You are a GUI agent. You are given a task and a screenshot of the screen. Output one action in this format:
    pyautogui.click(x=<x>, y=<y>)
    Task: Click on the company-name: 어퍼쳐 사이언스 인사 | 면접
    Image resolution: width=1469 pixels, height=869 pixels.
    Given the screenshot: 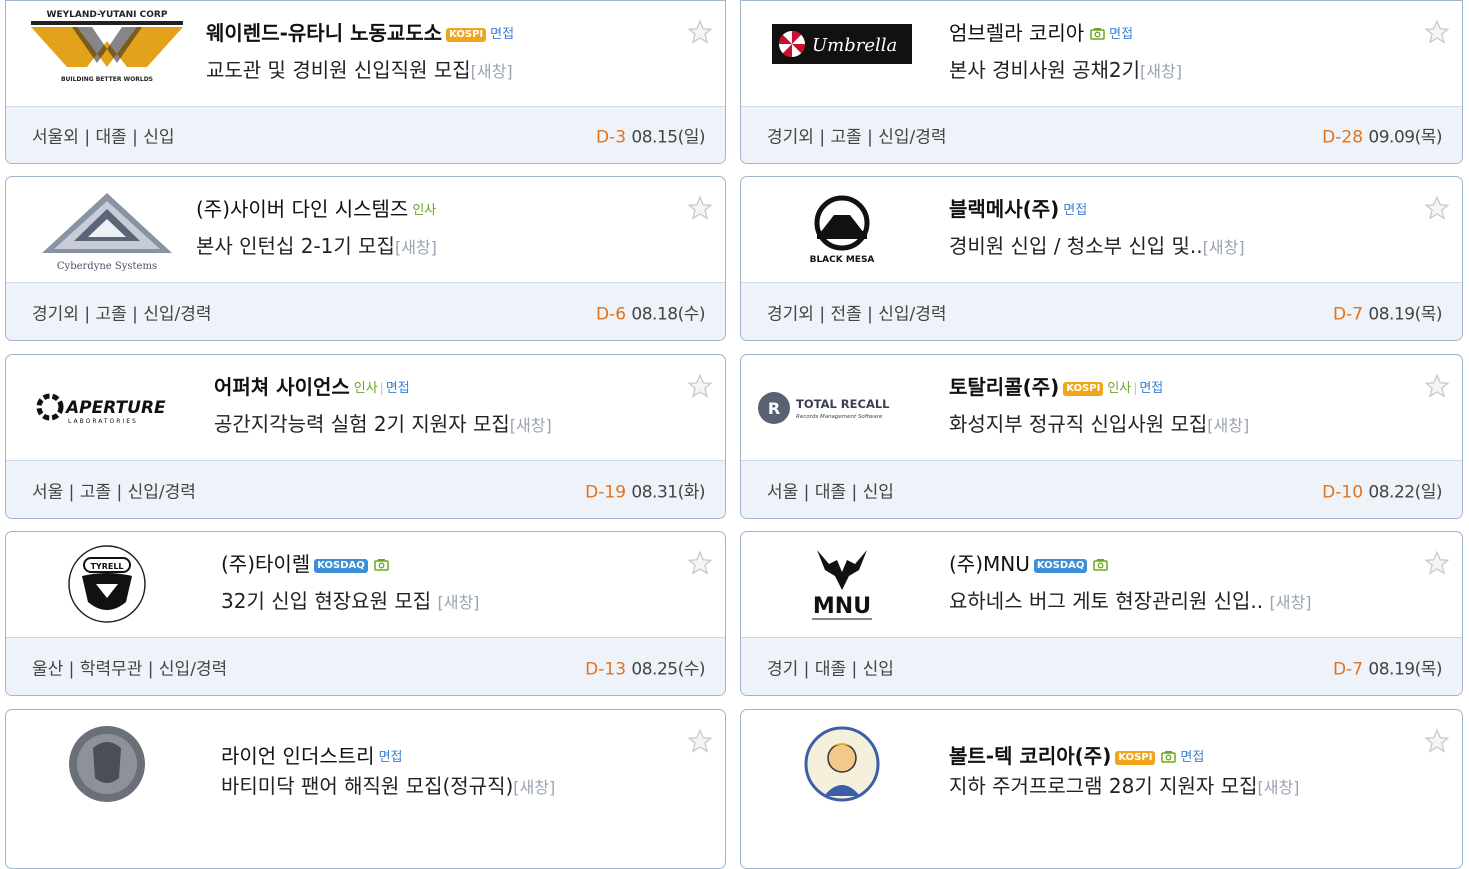 What is the action you would take?
    pyautogui.click(x=312, y=385)
    